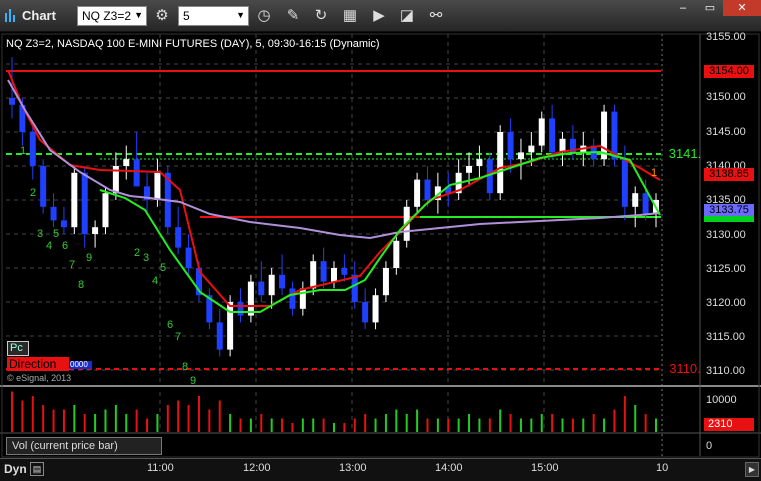 The height and width of the screenshot is (481, 761). I want to click on volume-tick: 0, so click(709, 446).